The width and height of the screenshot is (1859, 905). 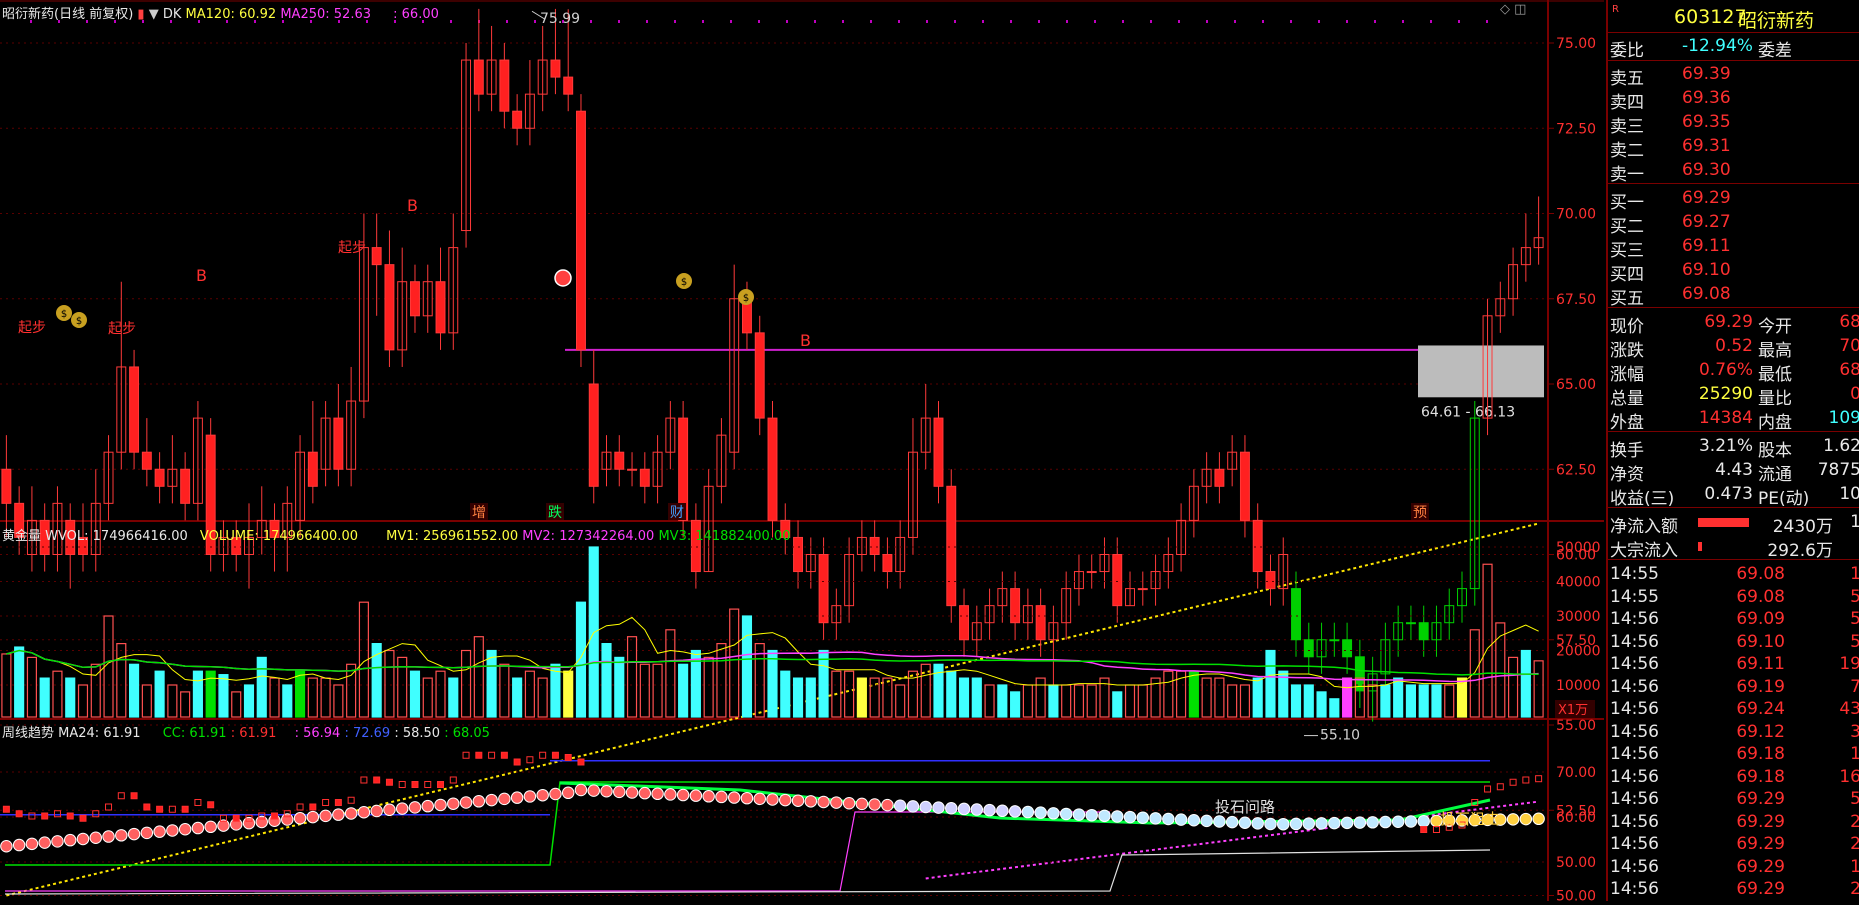 I want to click on window-toggle-icon: ◫, so click(x=1520, y=9).